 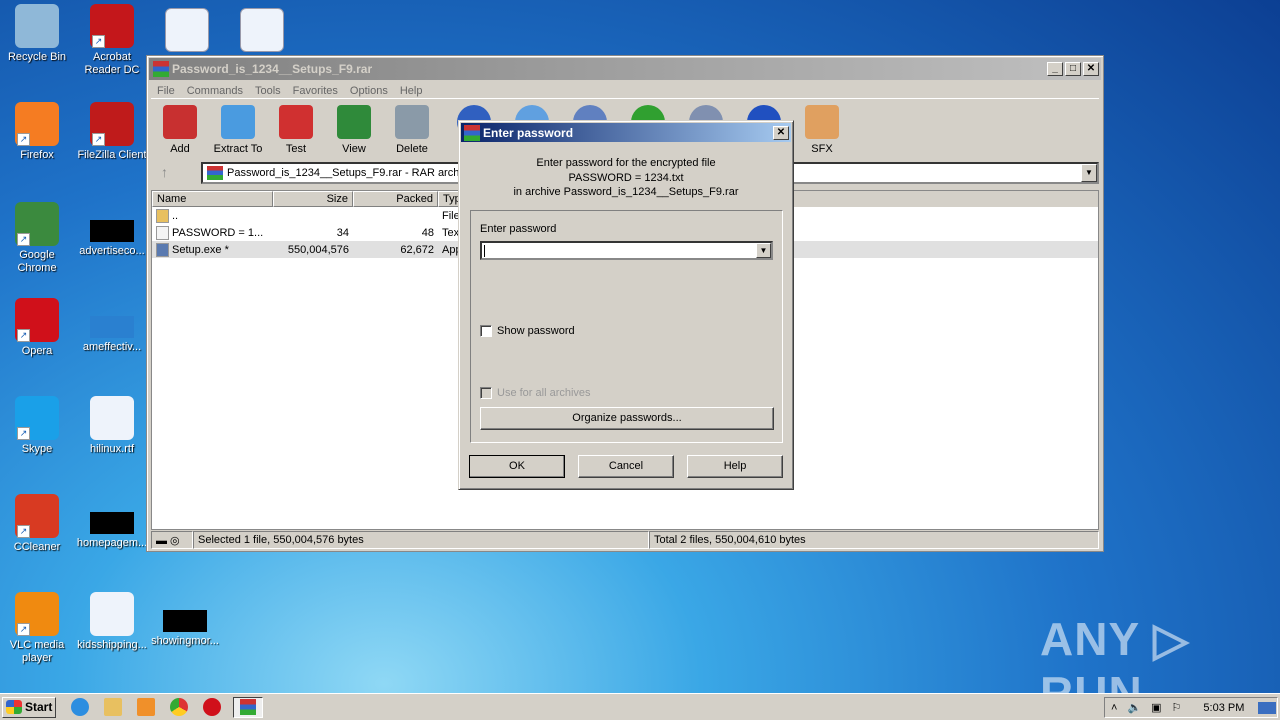 I want to click on extract-folder-icon, so click(x=238, y=122).